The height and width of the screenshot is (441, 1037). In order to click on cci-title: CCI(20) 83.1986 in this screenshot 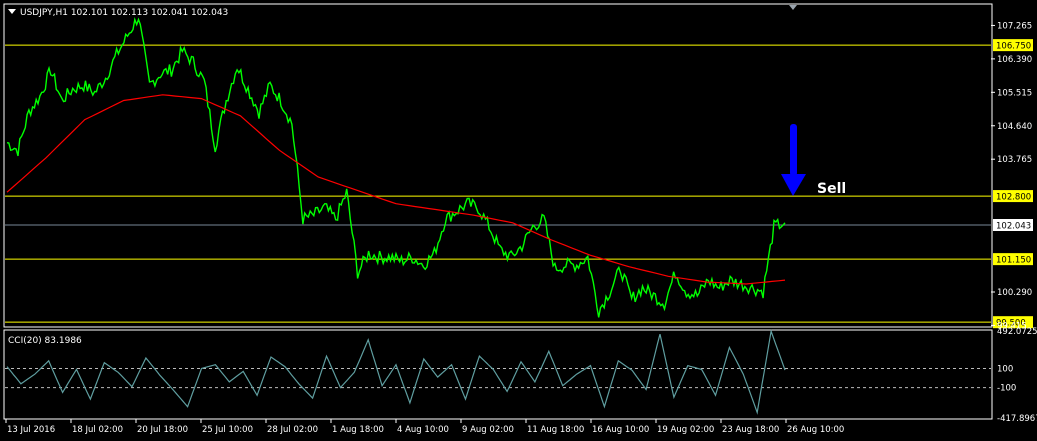, I will do `click(45, 341)`.